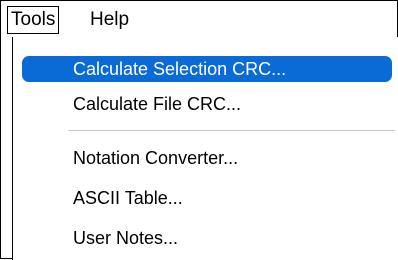  I want to click on menu-bar: Tools Help, so click(199, 19).